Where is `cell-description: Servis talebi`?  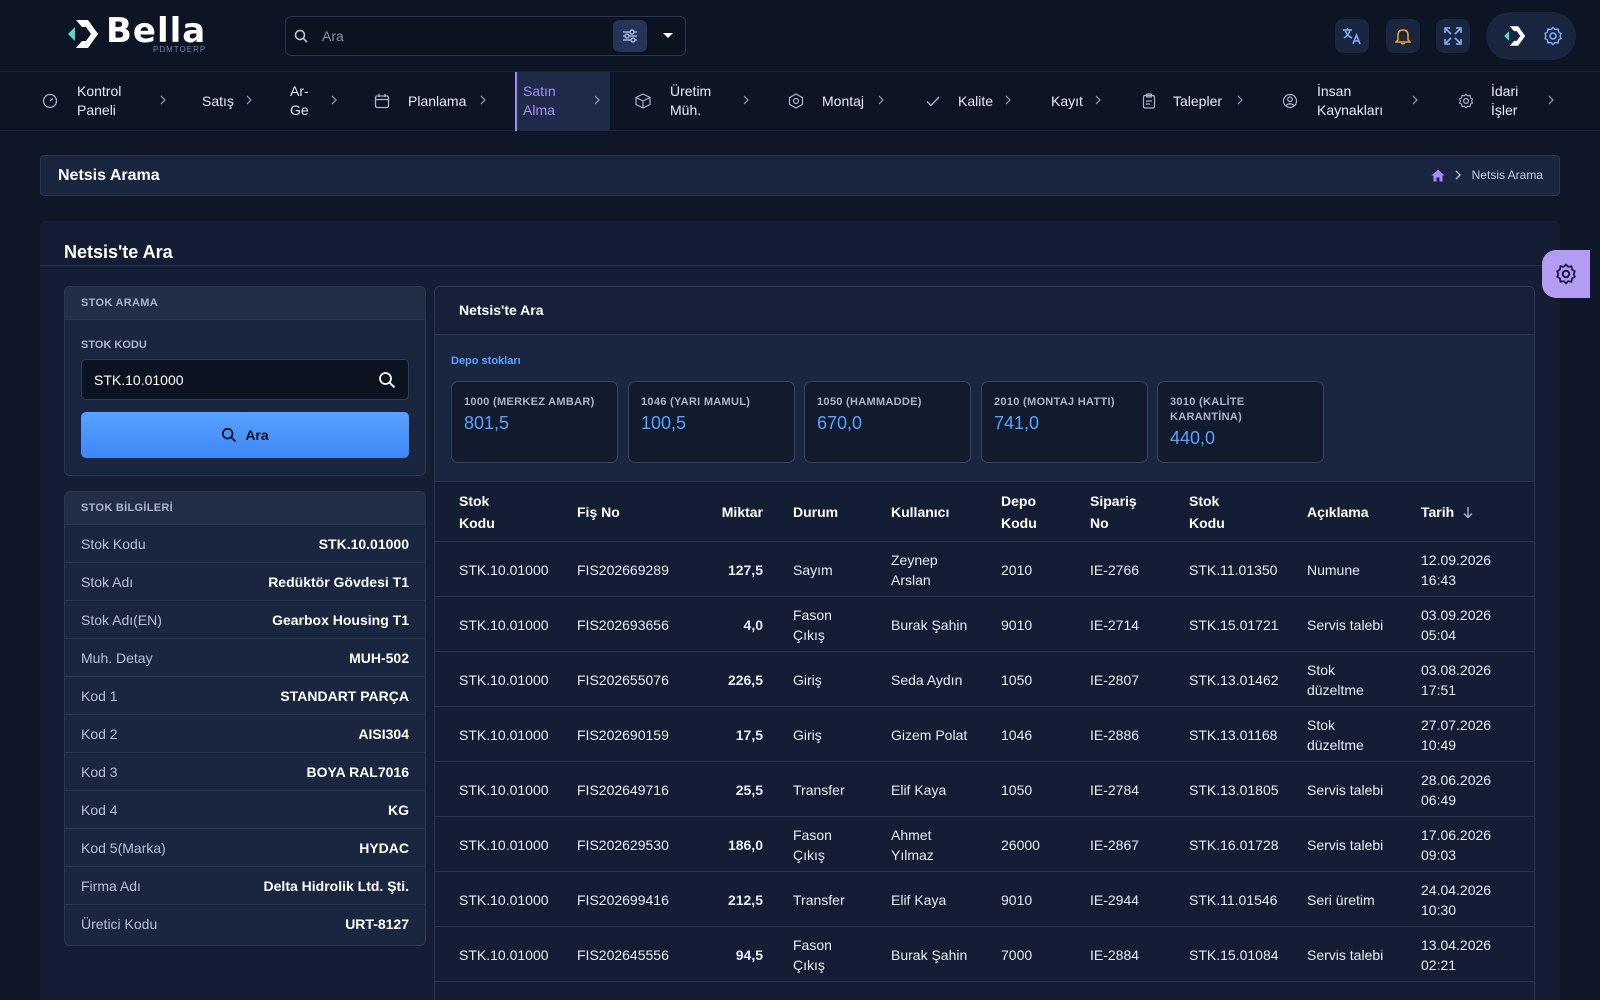 cell-description: Servis talebi is located at coordinates (1362, 624).